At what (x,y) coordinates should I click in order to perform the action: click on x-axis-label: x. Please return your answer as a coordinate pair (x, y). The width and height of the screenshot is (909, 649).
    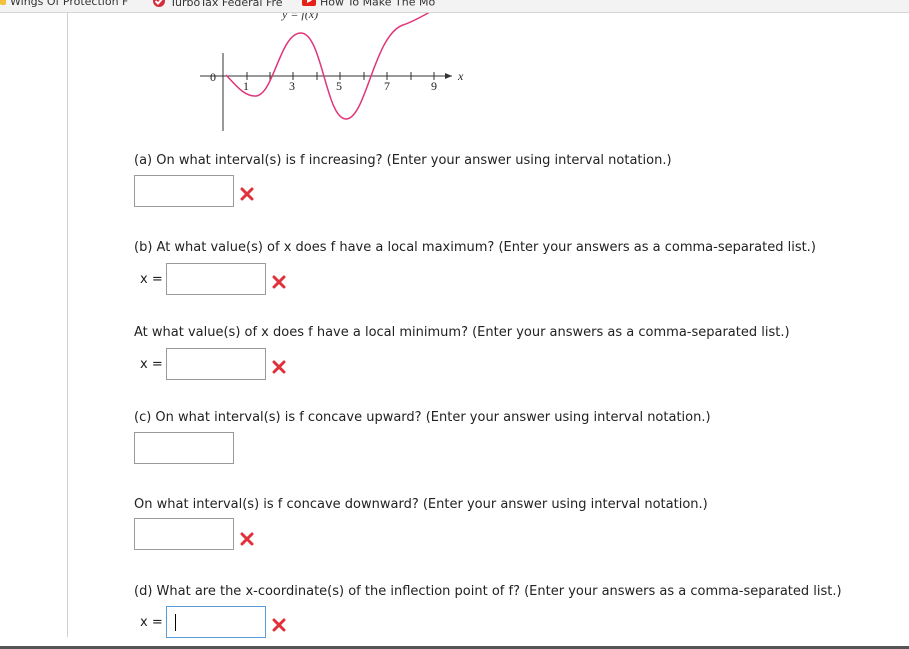
    Looking at the image, I should click on (460, 76).